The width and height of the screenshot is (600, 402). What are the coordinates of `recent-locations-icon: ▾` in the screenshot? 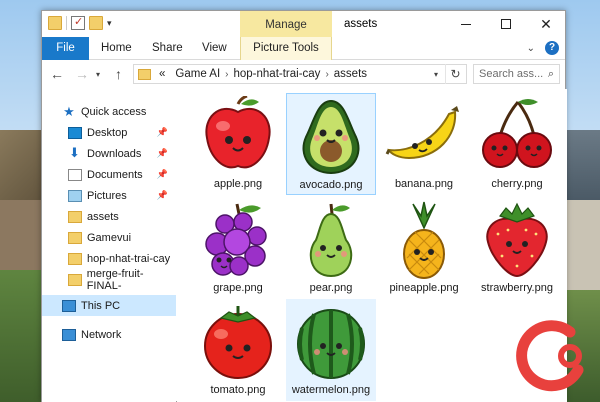 It's located at (98, 74).